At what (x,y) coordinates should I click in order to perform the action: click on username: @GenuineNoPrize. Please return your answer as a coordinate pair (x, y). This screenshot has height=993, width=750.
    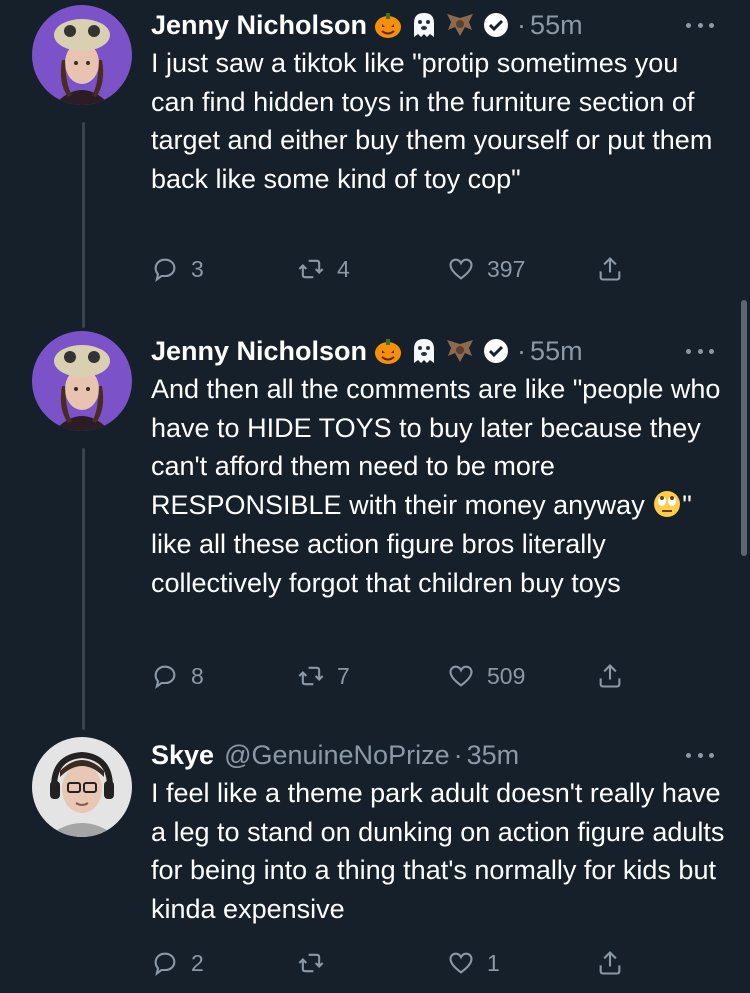
    Looking at the image, I should click on (337, 755).